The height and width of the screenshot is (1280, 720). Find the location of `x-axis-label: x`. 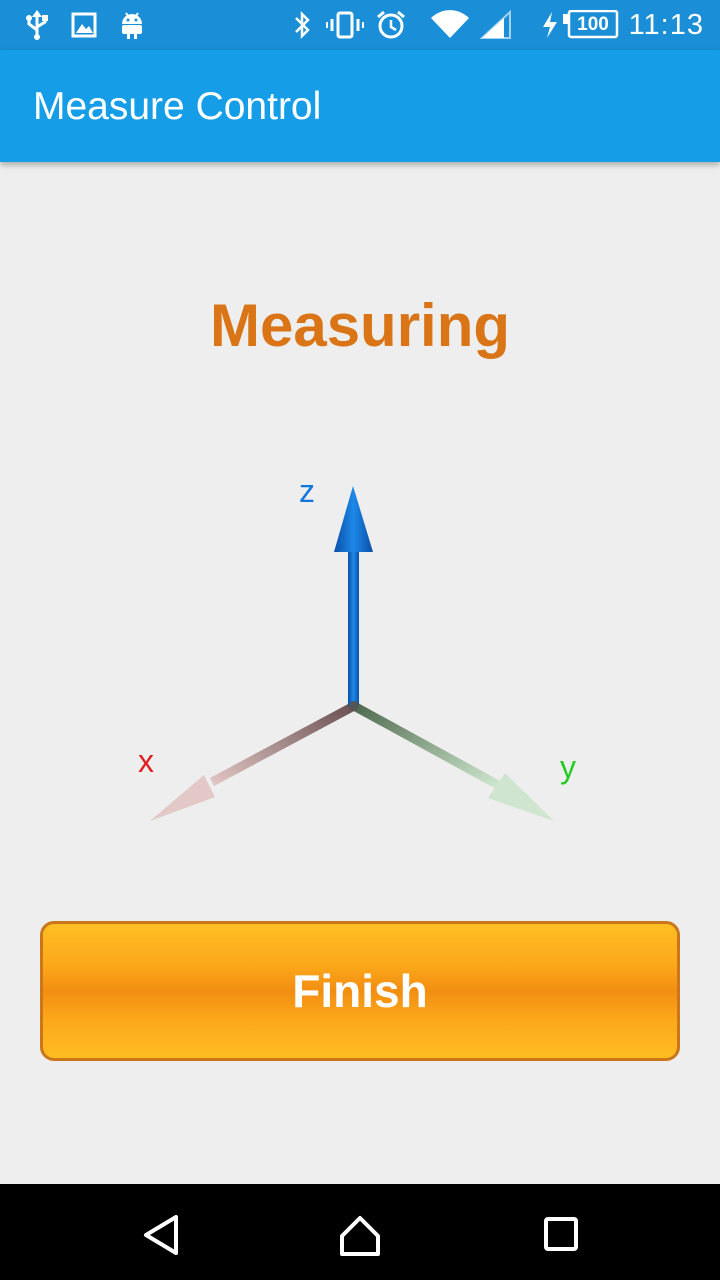

x-axis-label: x is located at coordinates (146, 761).